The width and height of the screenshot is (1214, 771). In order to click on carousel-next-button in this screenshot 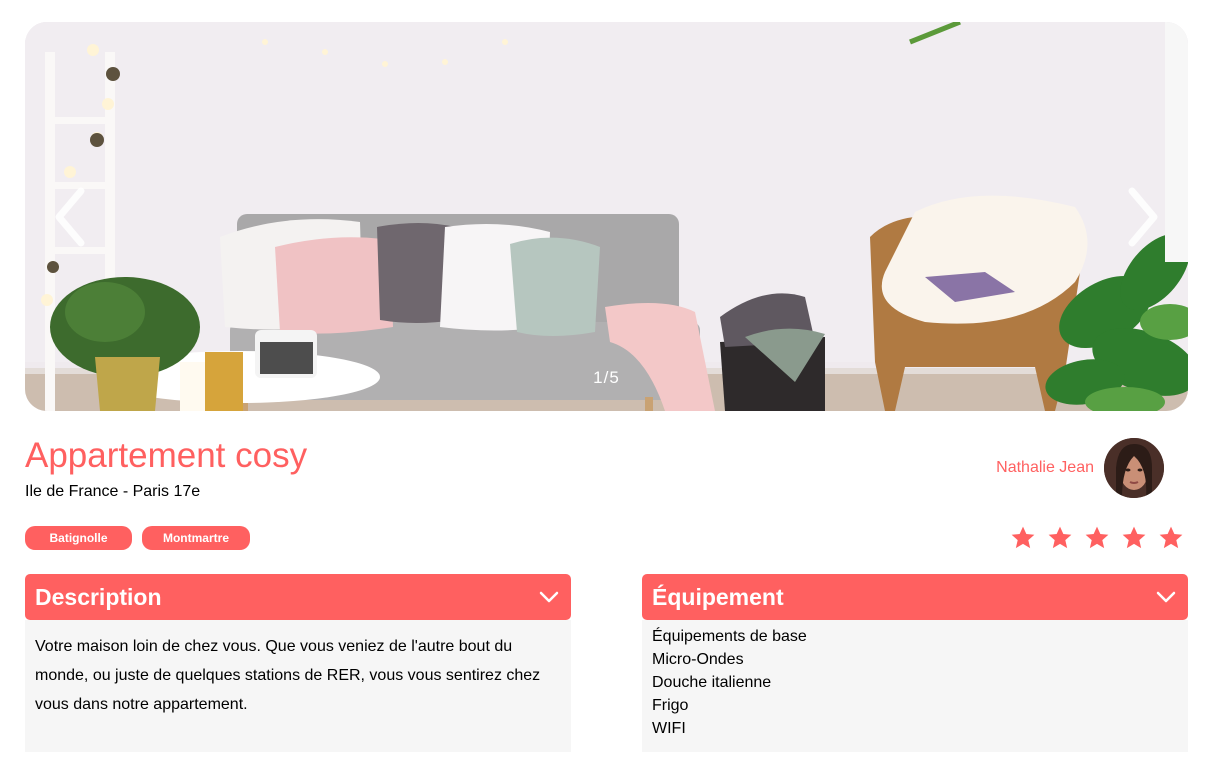, I will do `click(1143, 217)`.